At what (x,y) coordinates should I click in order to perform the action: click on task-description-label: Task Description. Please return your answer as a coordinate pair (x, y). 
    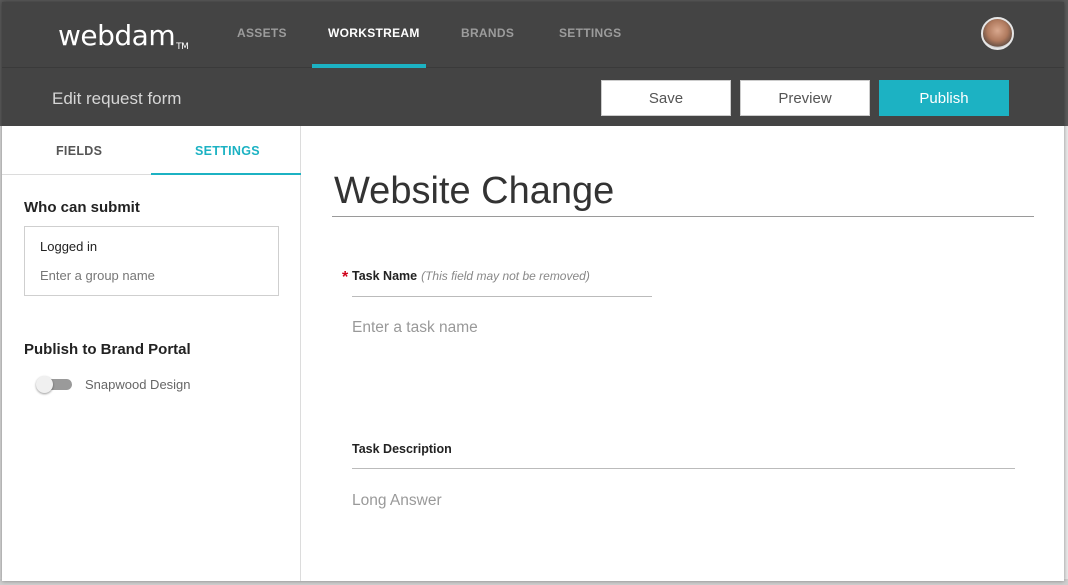
    Looking at the image, I should click on (402, 449).